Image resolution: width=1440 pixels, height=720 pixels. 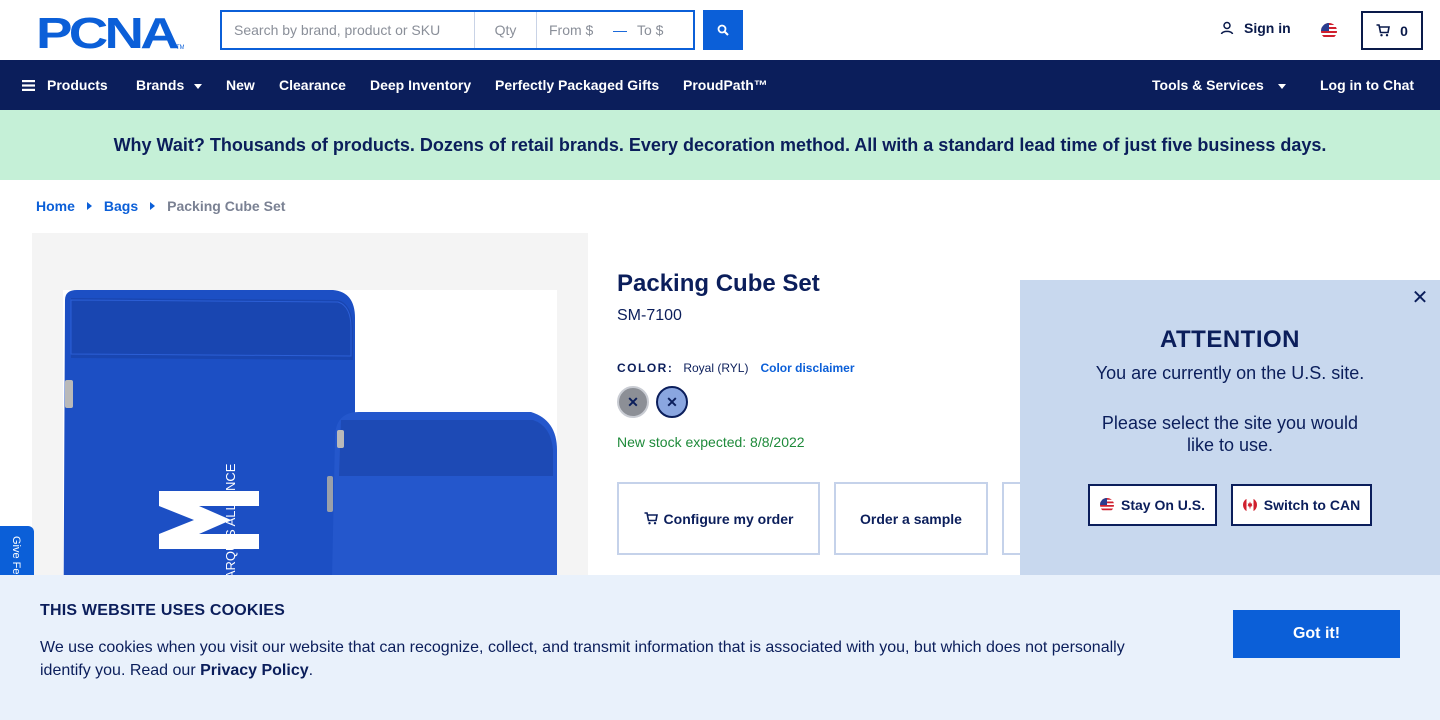 I want to click on nav-new-label: New, so click(x=240, y=85).